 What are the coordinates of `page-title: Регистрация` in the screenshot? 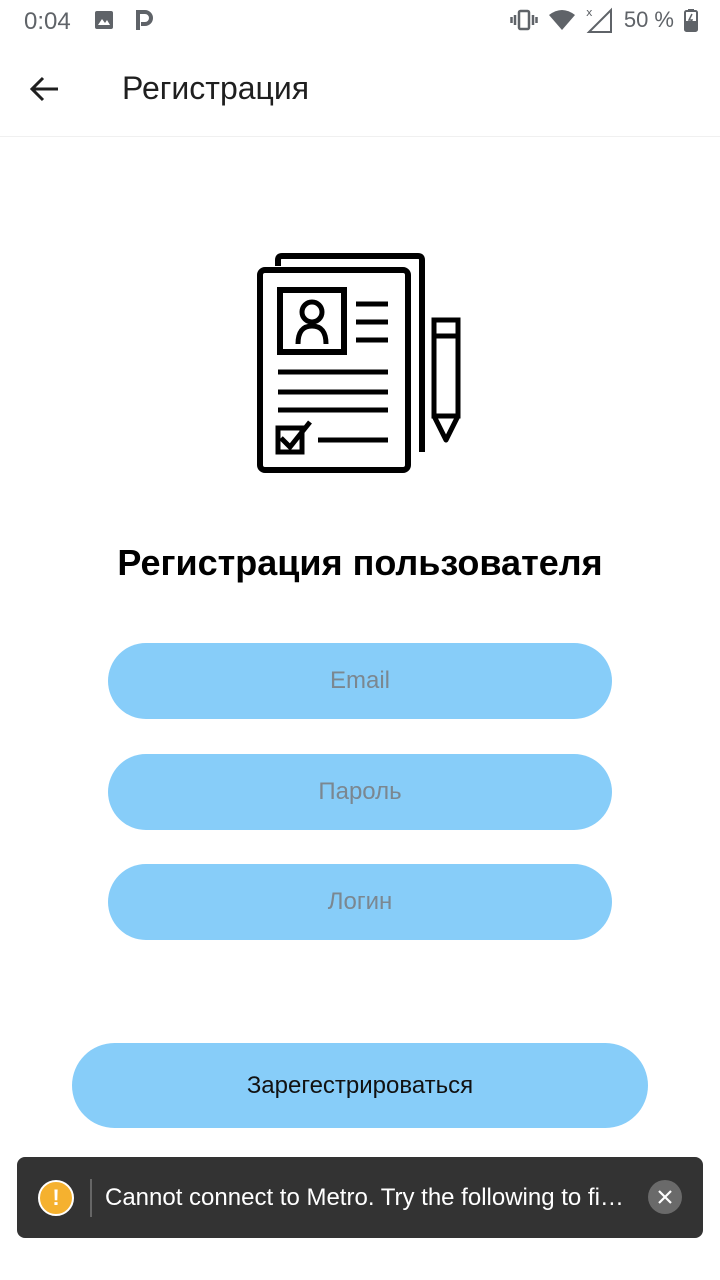 It's located at (216, 88).